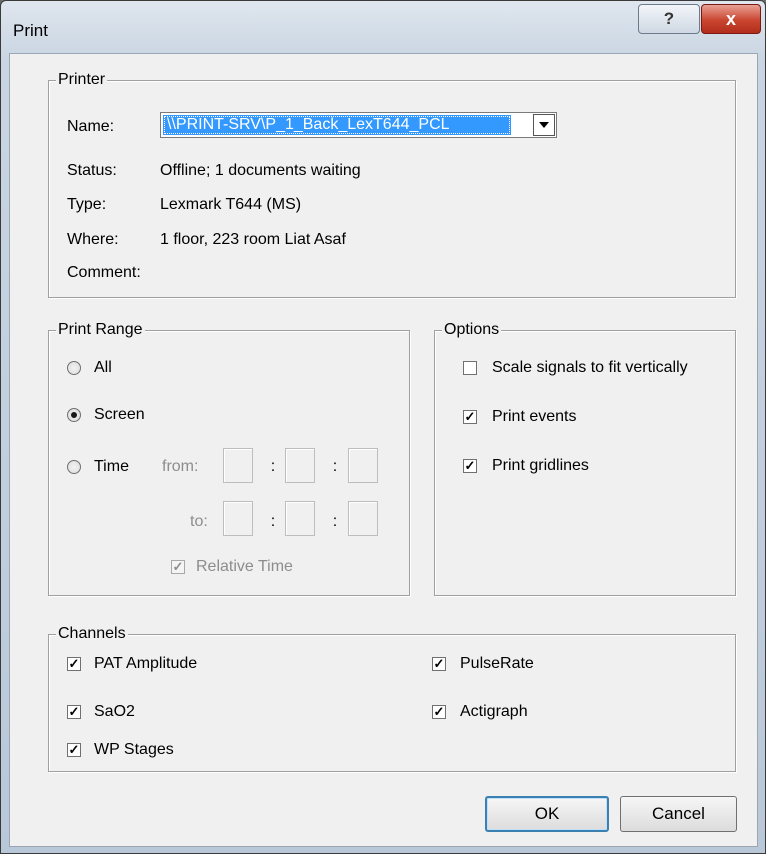 The width and height of the screenshot is (766, 854). What do you see at coordinates (337, 125) in the screenshot?
I see `printer-name-value: \\PRINT-SRV\P_1_Back_LexT644_PCL` at bounding box center [337, 125].